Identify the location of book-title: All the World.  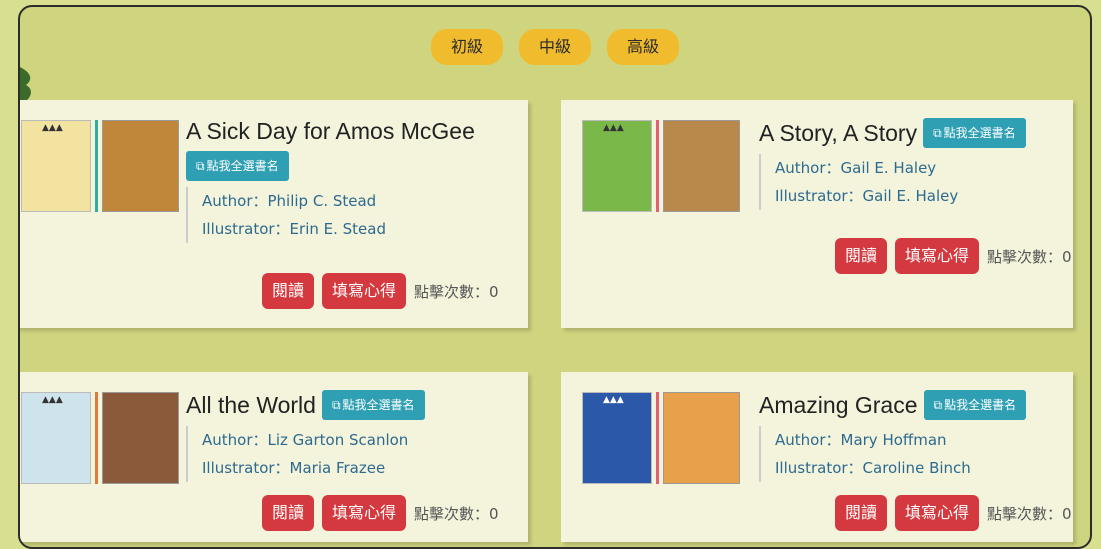
(251, 404).